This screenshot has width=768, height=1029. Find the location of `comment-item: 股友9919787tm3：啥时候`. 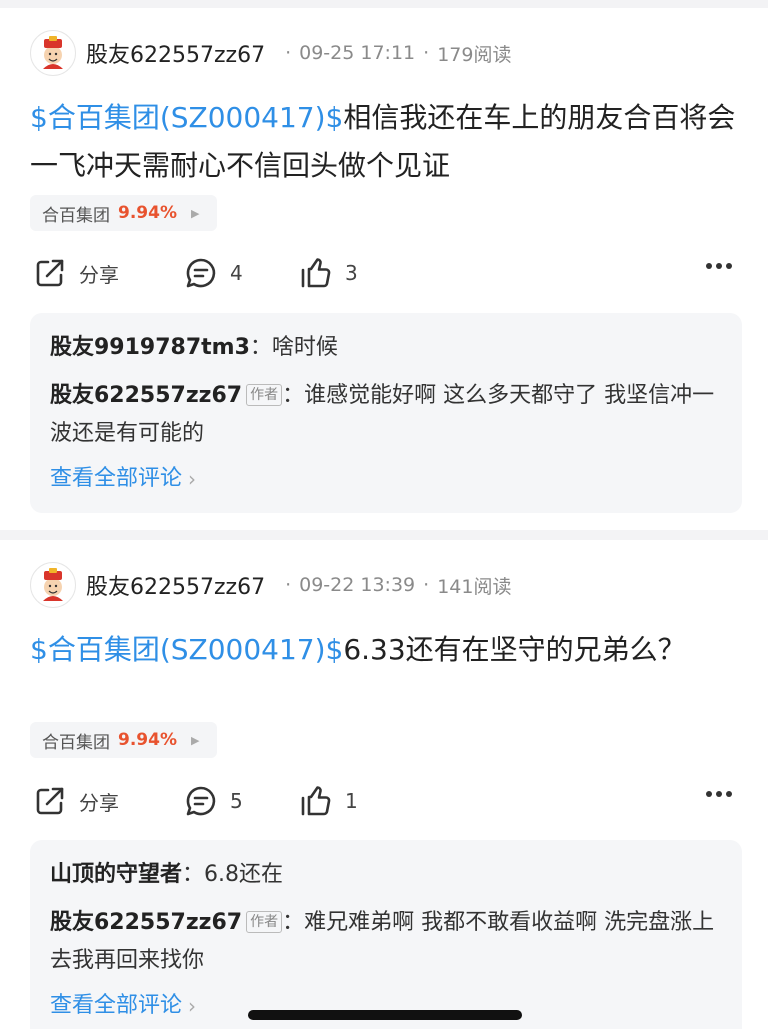

comment-item: 股友9919787tm3：啥时候 is located at coordinates (386, 348).